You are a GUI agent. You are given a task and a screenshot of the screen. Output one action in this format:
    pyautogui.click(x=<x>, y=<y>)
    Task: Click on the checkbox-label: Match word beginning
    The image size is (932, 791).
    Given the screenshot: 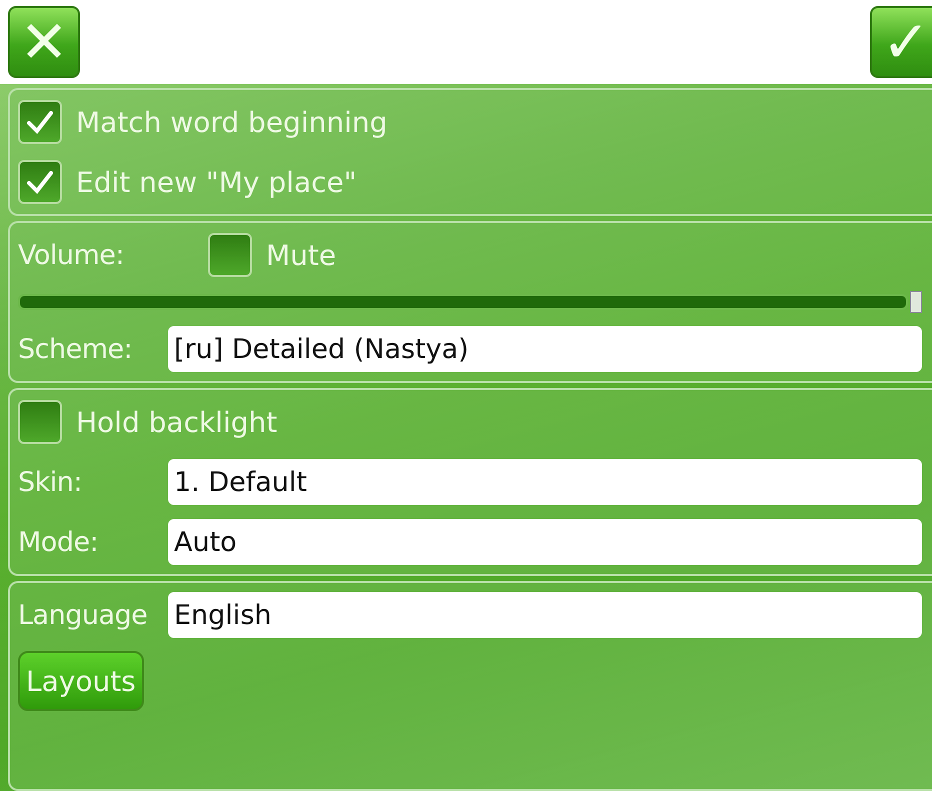 What is the action you would take?
    pyautogui.click(x=232, y=122)
    